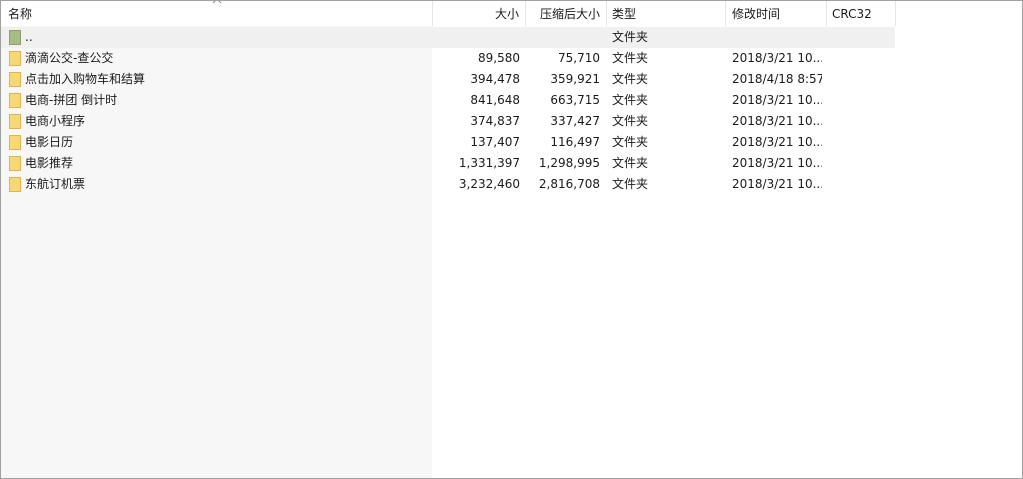 This screenshot has height=479, width=1023. What do you see at coordinates (55, 184) in the screenshot?
I see `file-name: 东航订机票` at bounding box center [55, 184].